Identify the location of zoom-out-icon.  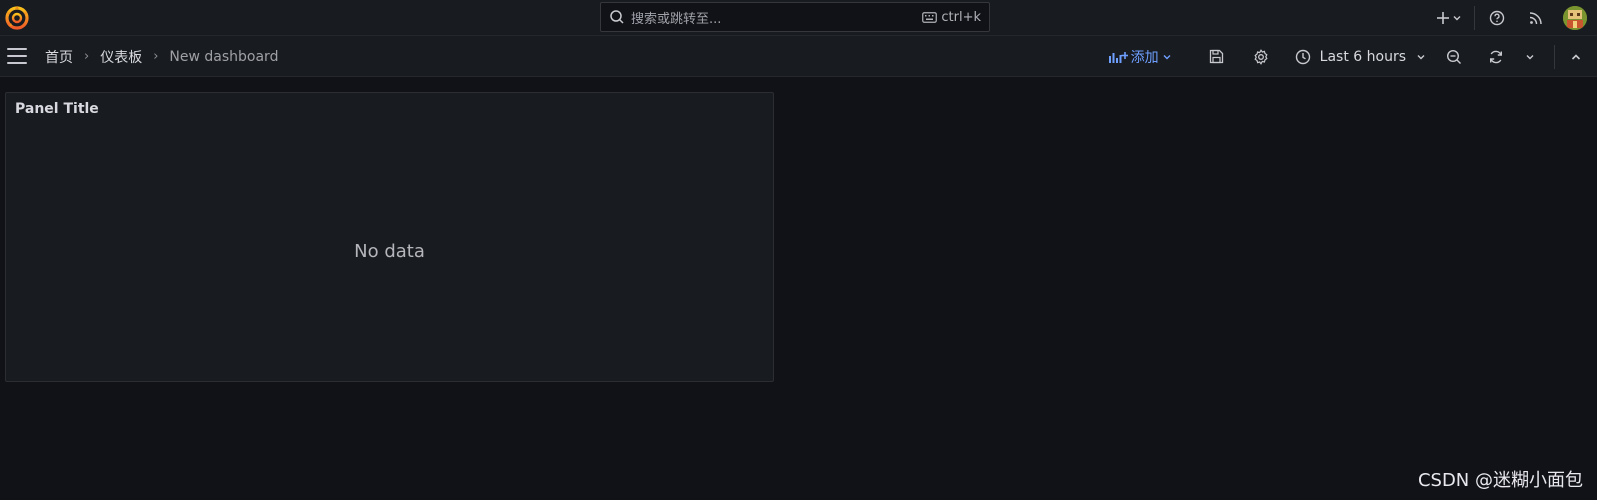
(1453, 56).